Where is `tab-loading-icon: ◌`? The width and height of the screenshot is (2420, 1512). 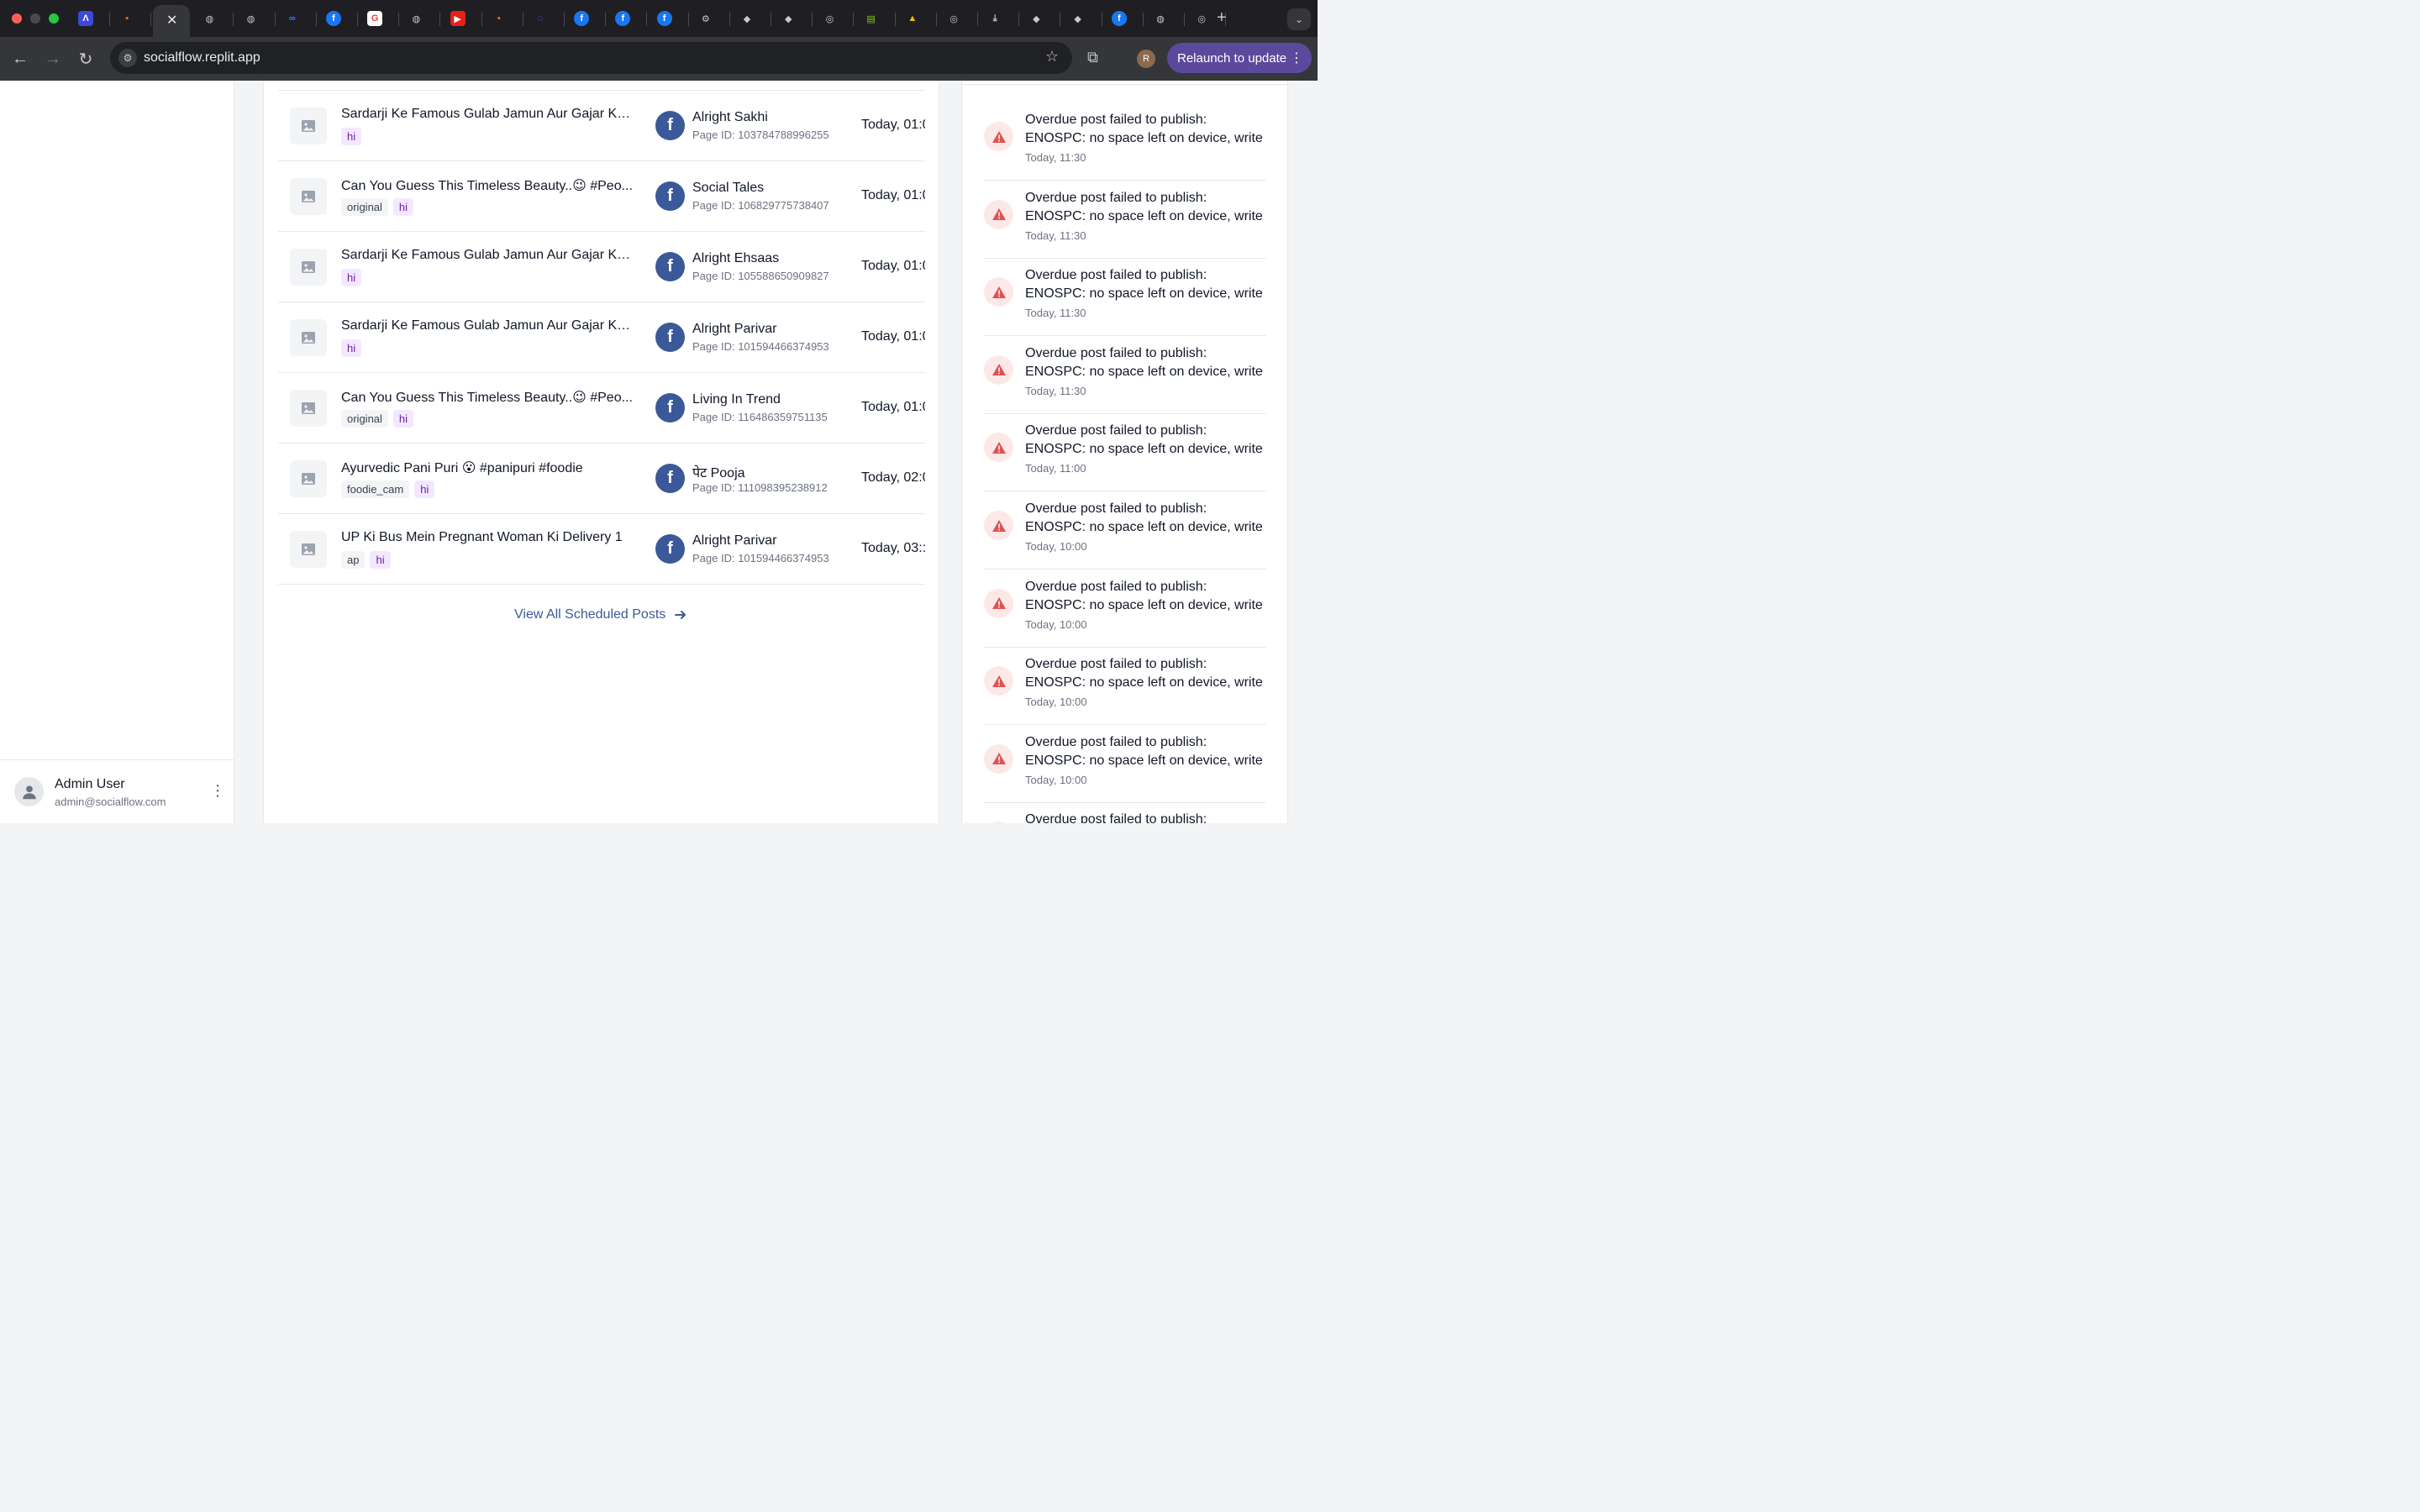 tab-loading-icon: ◌ is located at coordinates (540, 18).